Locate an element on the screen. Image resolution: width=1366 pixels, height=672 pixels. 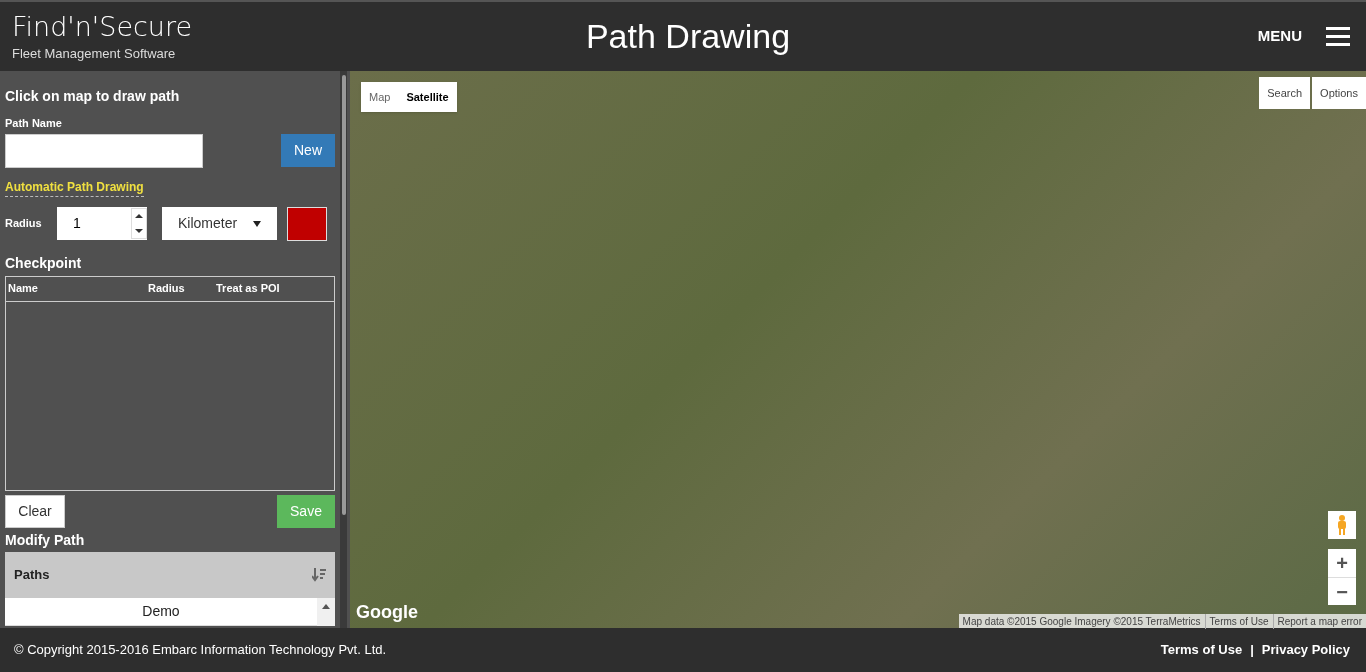
column-header: Name is located at coordinates (23, 289).